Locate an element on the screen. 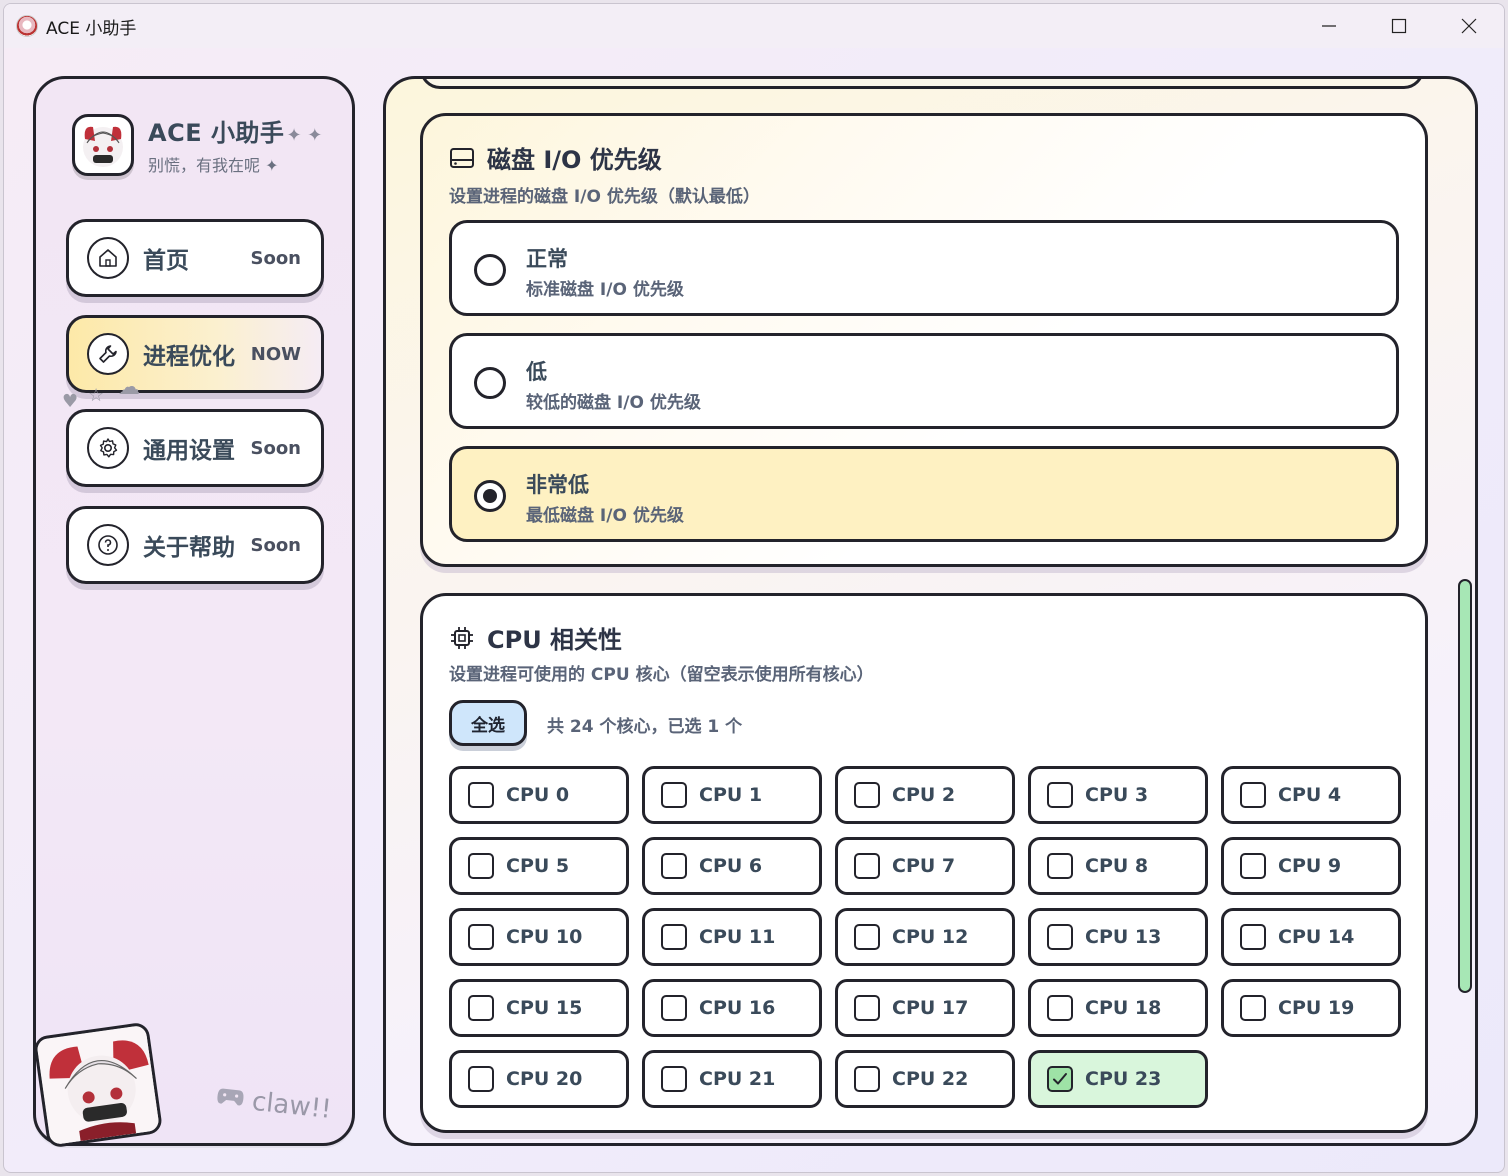  disk-io-option-low: 低 较低的磁盘 I/O 优先级 is located at coordinates (924, 381).